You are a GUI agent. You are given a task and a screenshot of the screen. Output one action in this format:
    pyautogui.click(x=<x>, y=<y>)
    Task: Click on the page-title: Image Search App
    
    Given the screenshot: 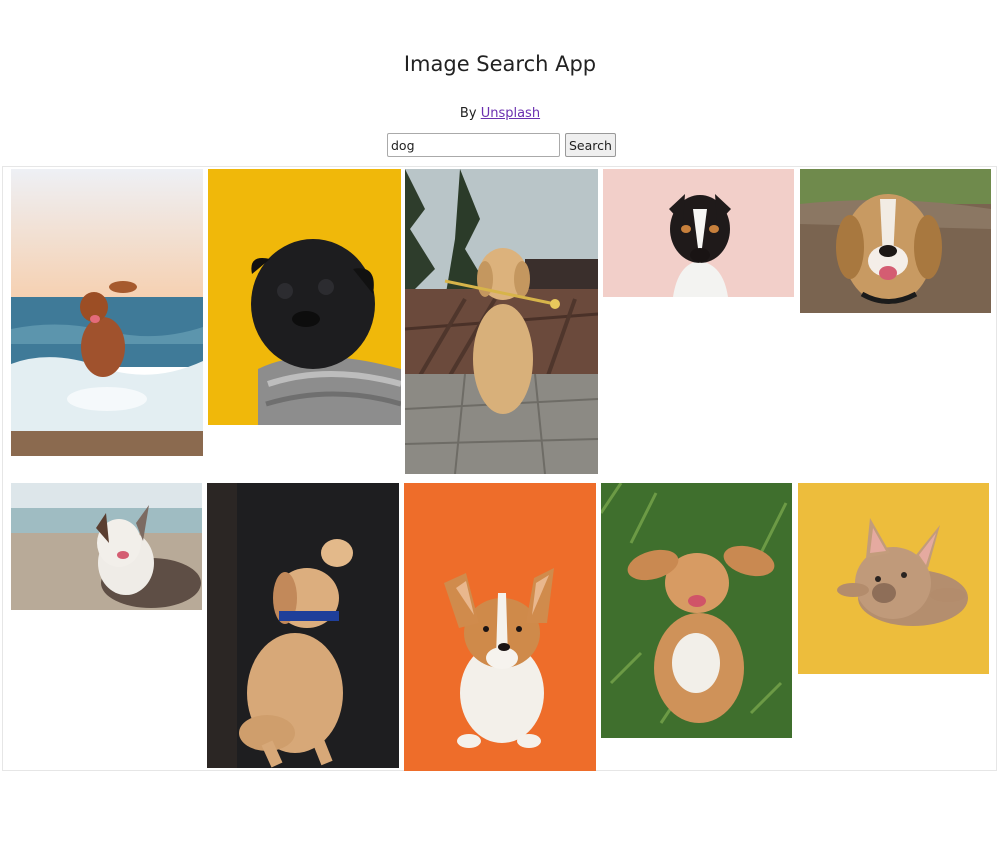 What is the action you would take?
    pyautogui.click(x=500, y=64)
    